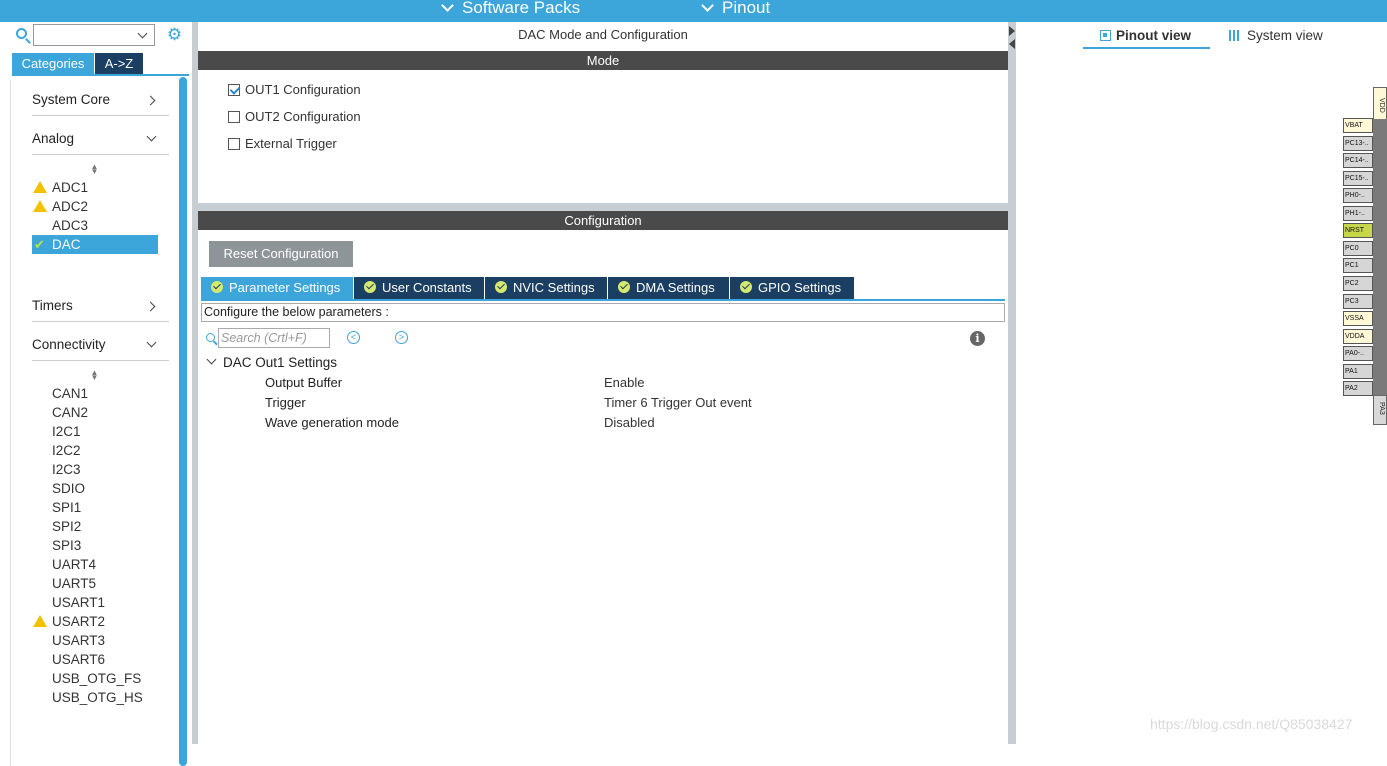 The image size is (1387, 766). Describe the element at coordinates (1380, 410) in the screenshot. I see `pin-bottom: PA3` at that location.